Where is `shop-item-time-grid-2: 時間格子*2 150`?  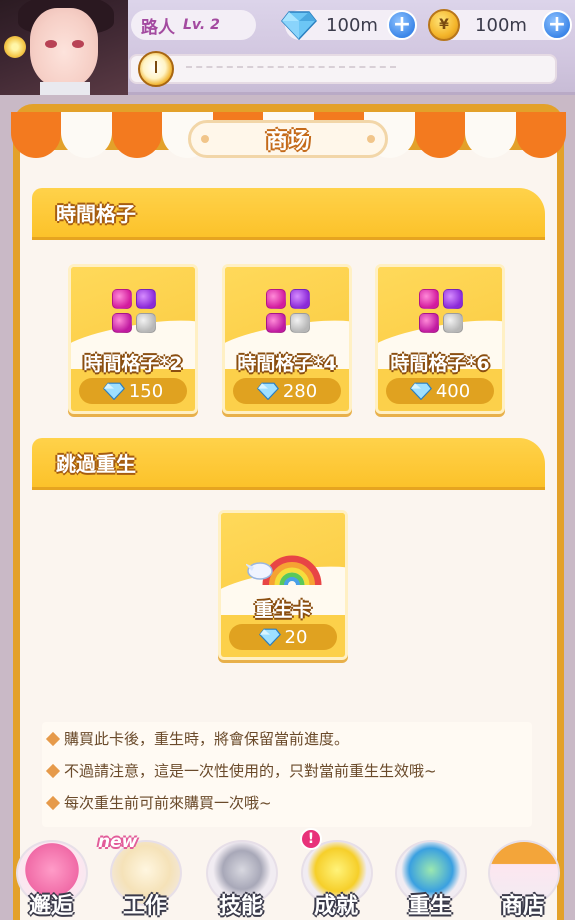
shop-item-time-grid-2: 時間格子*2 150 is located at coordinates (133, 339).